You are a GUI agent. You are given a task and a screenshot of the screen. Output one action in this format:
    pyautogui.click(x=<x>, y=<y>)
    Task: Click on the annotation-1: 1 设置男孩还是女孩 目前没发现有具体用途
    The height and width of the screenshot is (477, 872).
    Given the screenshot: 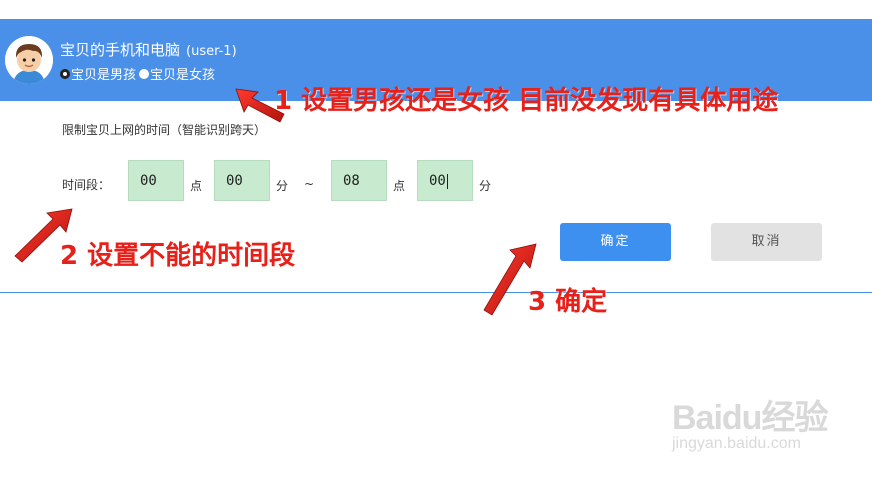 What is the action you would take?
    pyautogui.click(x=526, y=101)
    